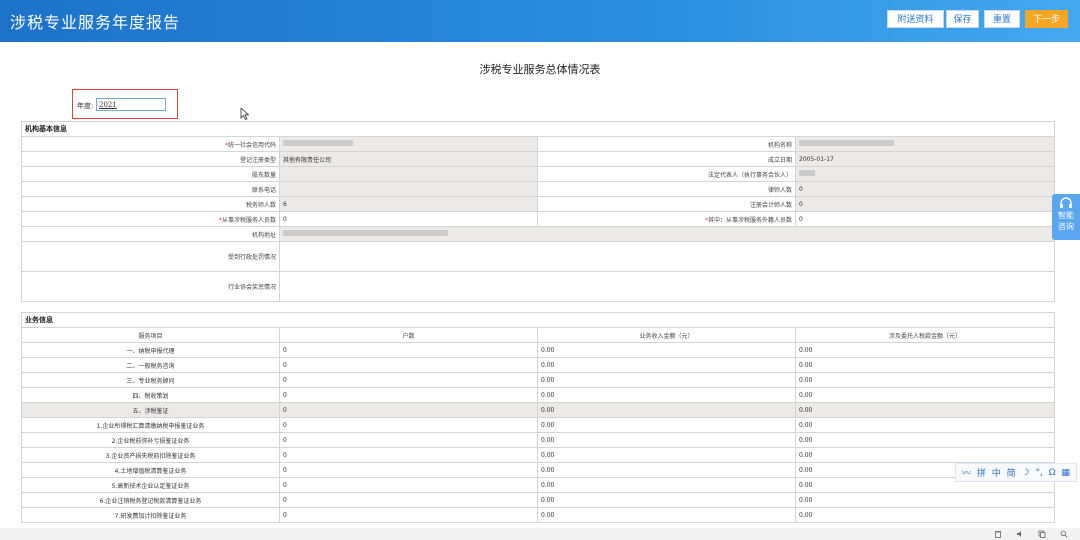 Image resolution: width=1080 pixels, height=540 pixels. Describe the element at coordinates (540, 21) in the screenshot. I see `top-header-bar: 涉税专业服务年度报告 附送资料 保存 重置 下一步` at that location.